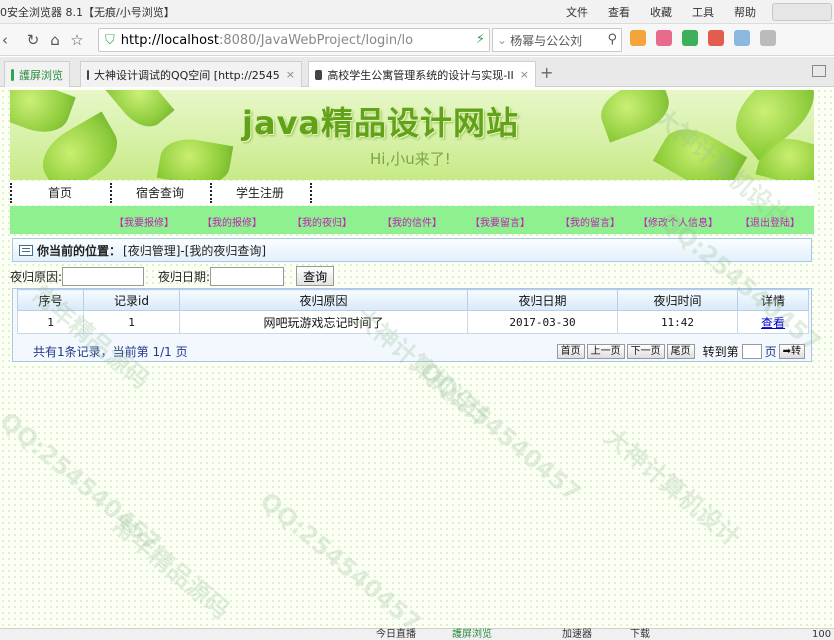 Image resolution: width=834 pixels, height=640 pixels. What do you see at coordinates (619, 12) in the screenshot?
I see `menu-view: 查看` at bounding box center [619, 12].